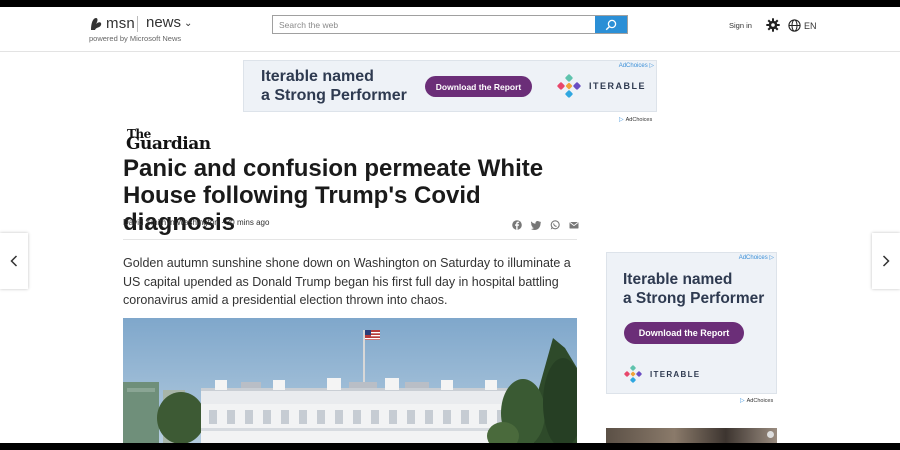 Image resolution: width=900 pixels, height=450 pixels. I want to click on msn-logo: msn, so click(112, 23).